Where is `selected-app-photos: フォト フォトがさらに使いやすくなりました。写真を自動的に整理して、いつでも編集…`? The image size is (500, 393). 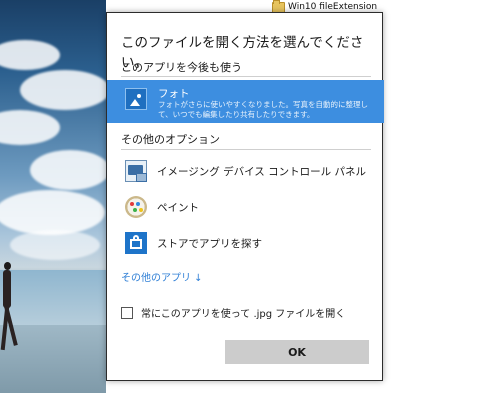
selected-app-photos: フォト フォトがさらに使いやすくなりました。写真を自動的に整理して、いつでも編集… is located at coordinates (245, 101).